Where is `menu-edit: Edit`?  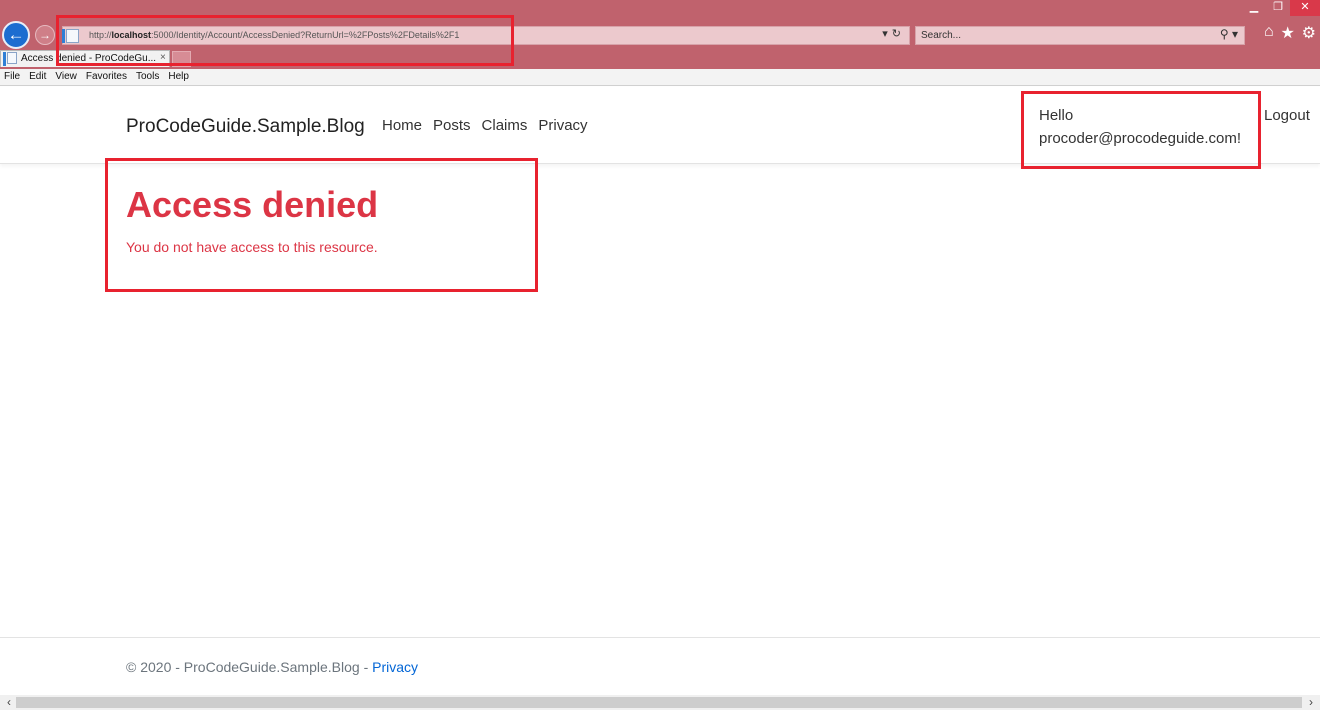
menu-edit: Edit is located at coordinates (37, 77).